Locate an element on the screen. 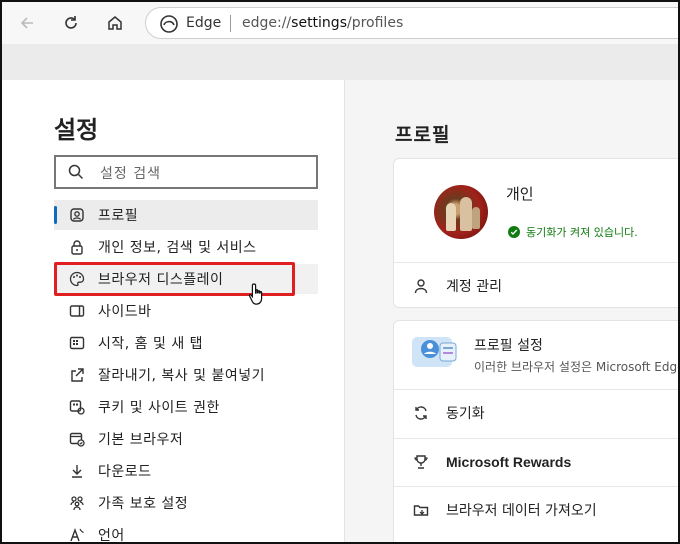 The image size is (680, 544). sidebar-item-label: 사이드바 is located at coordinates (125, 312).